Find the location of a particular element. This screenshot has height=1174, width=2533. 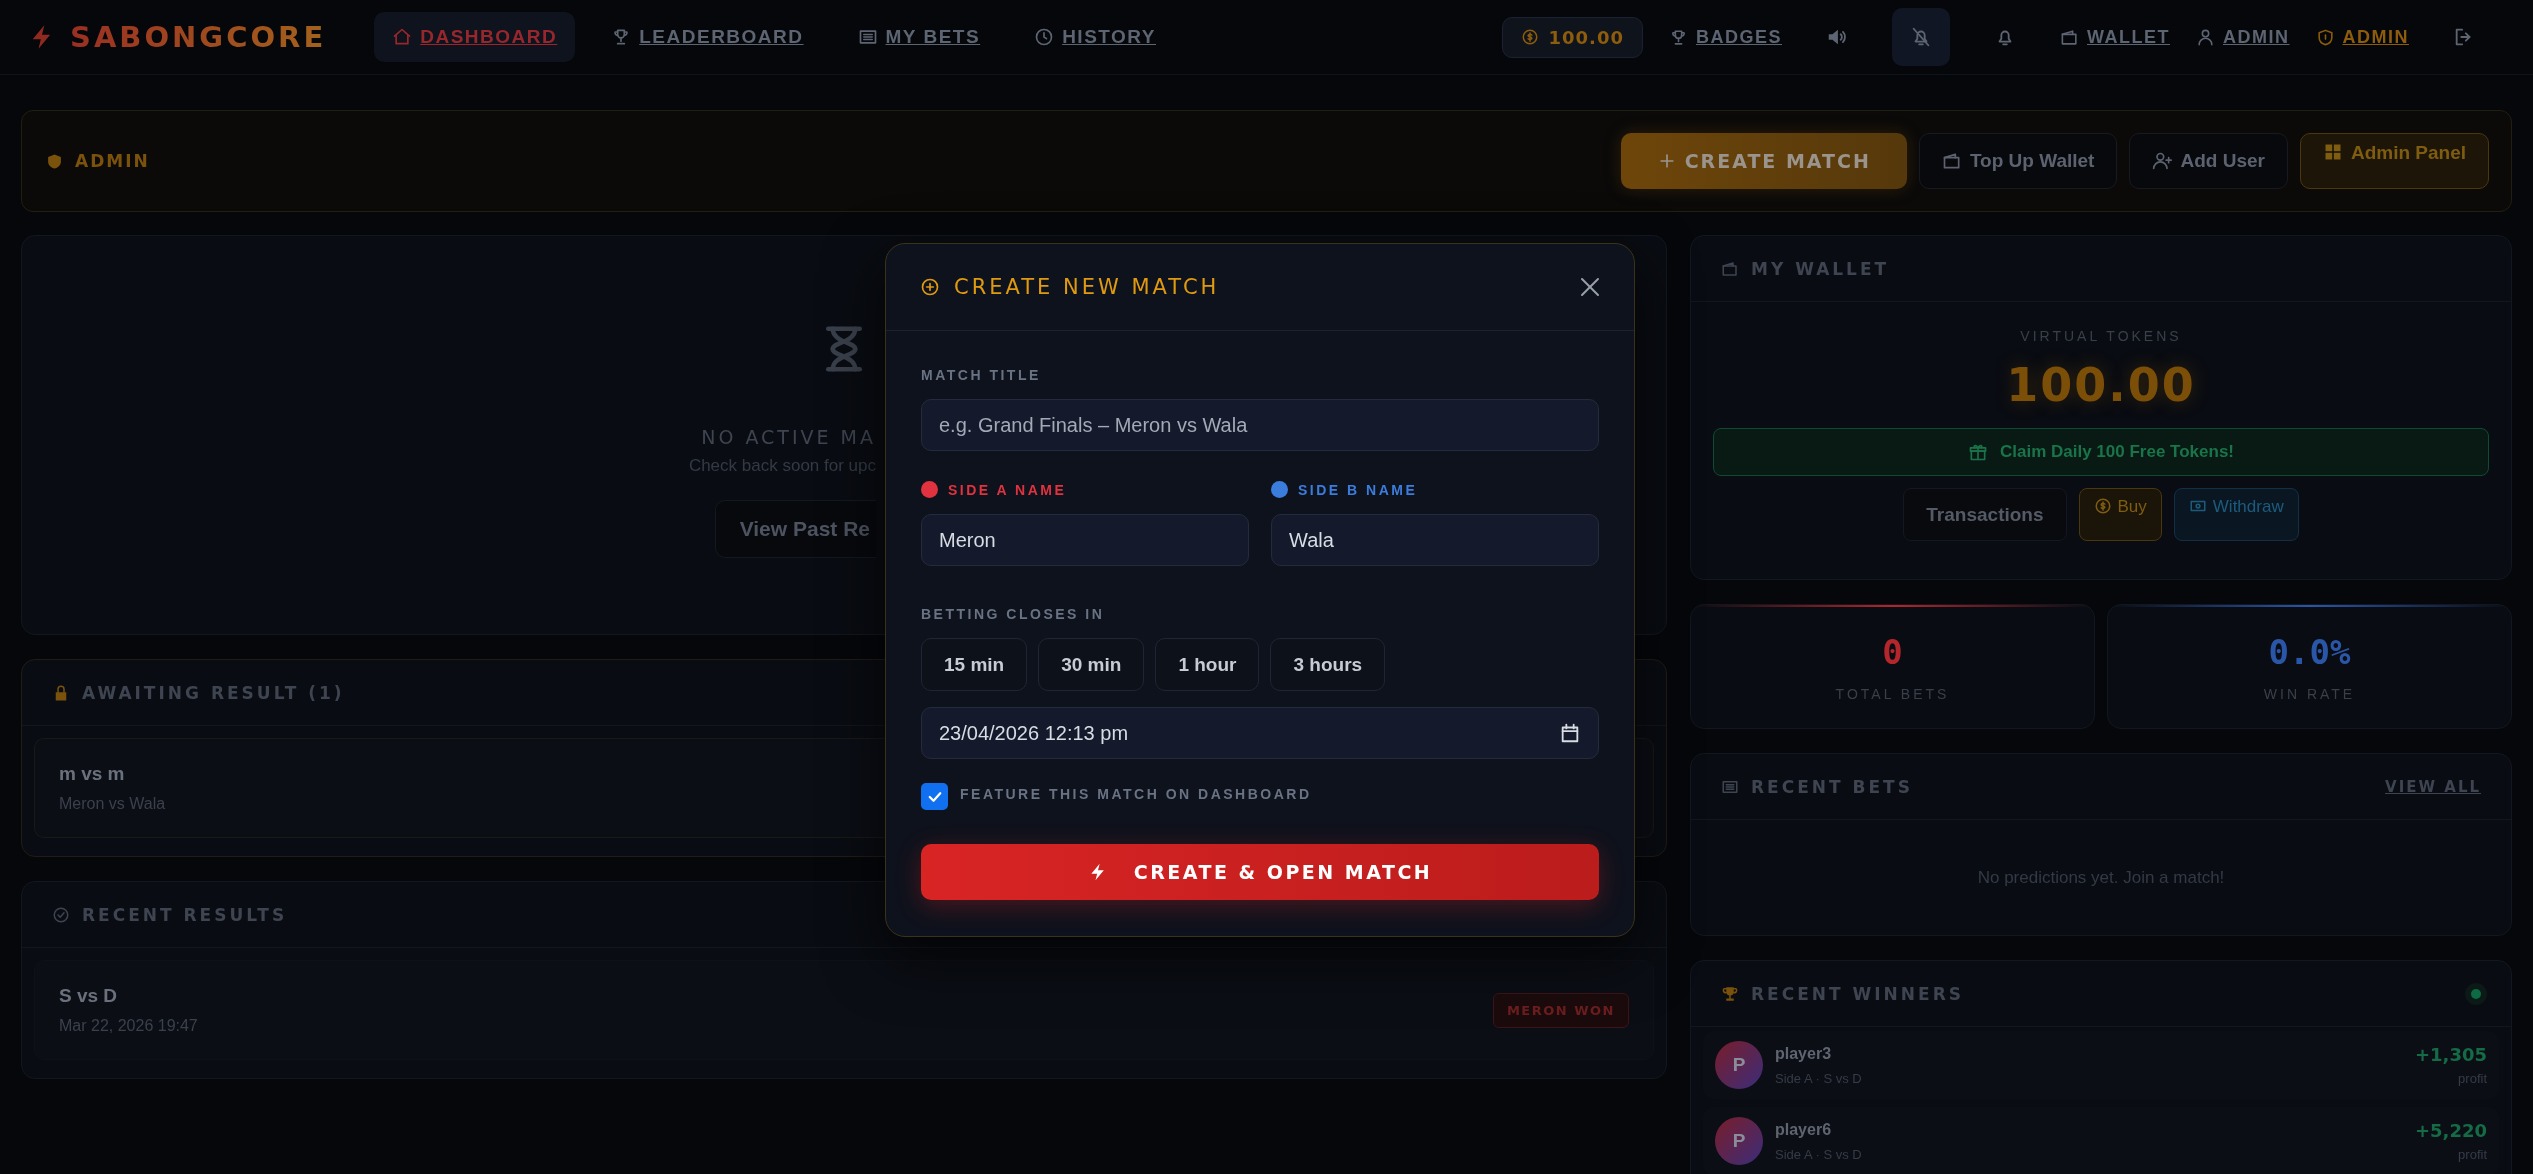

result-badge: MERON WON is located at coordinates (1560, 1010).